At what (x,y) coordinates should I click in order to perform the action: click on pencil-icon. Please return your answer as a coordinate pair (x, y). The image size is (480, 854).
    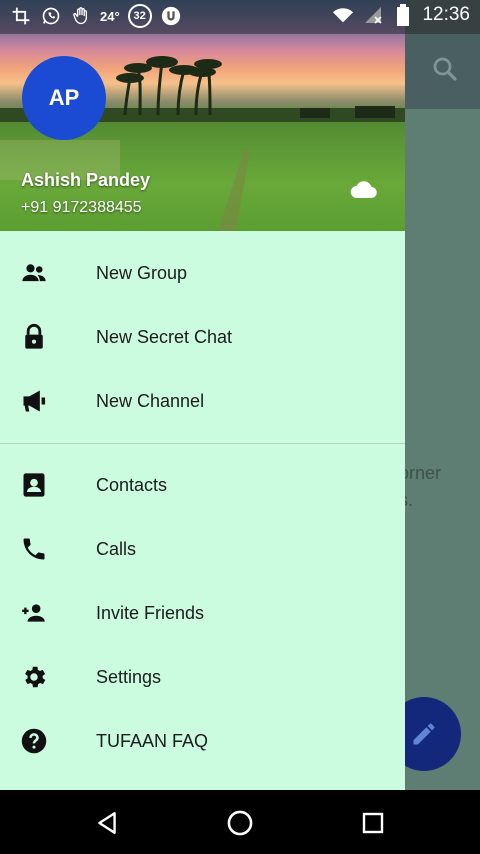
    Looking at the image, I should click on (424, 734).